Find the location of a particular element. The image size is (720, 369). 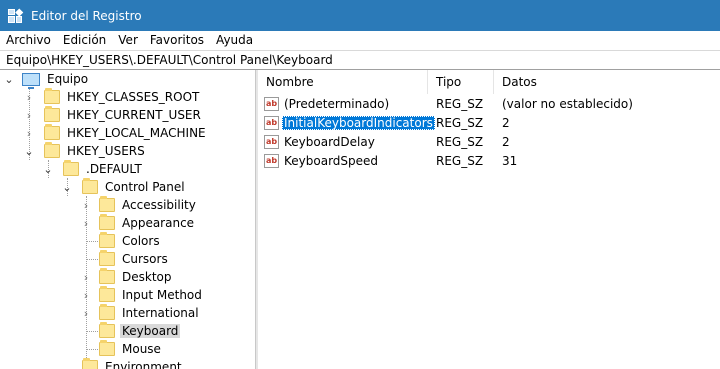

tree-node-cursors: Cursors is located at coordinates (124, 259).